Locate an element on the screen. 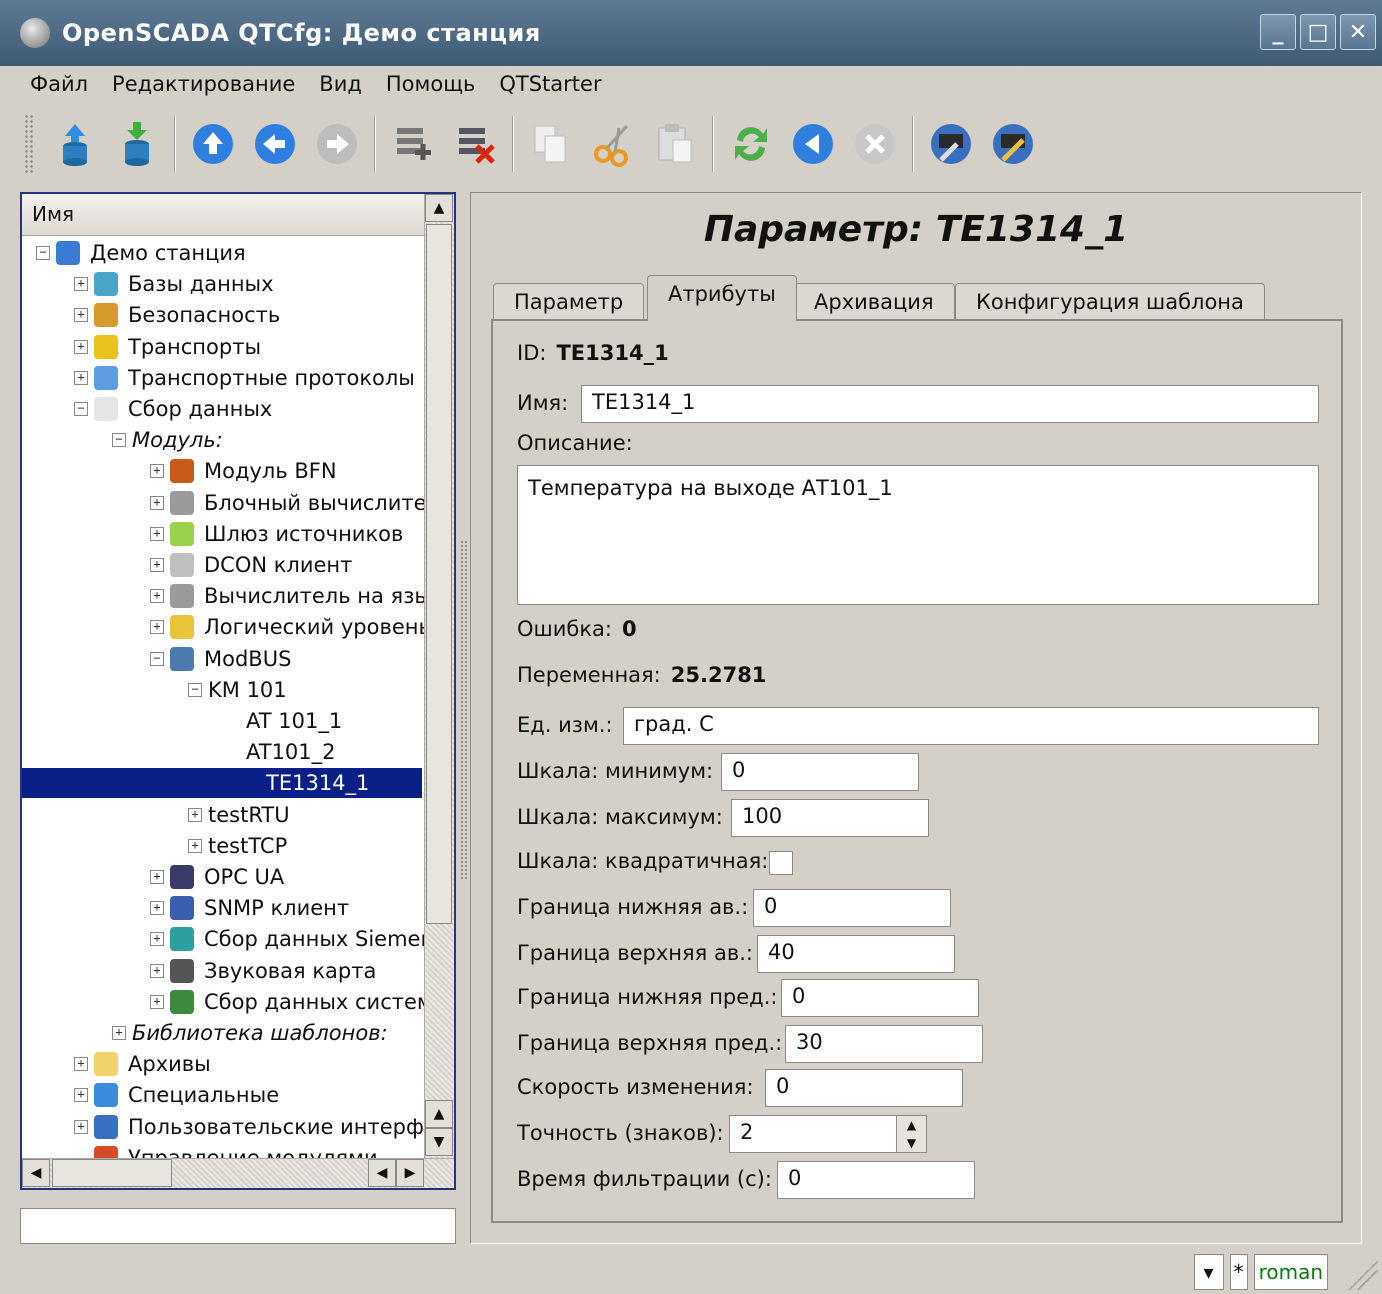 This screenshot has height=1294, width=1382. maximize-button: □ is located at coordinates (1318, 32).